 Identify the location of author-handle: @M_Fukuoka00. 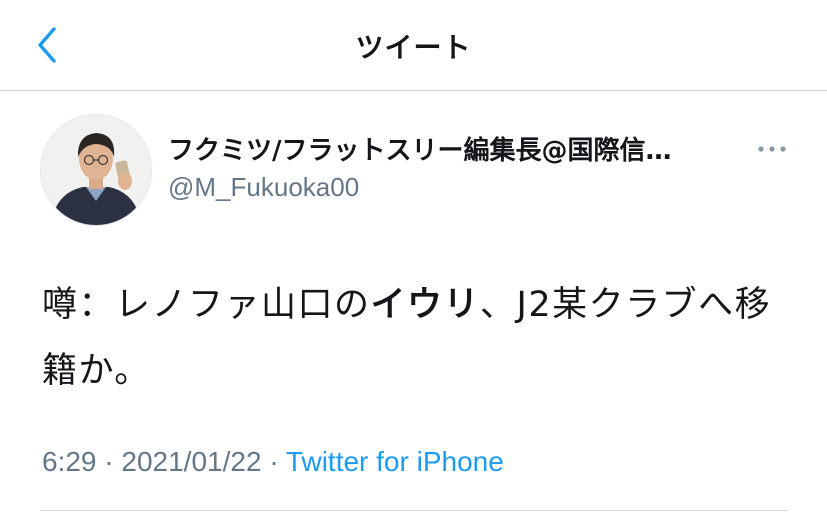
(263, 187).